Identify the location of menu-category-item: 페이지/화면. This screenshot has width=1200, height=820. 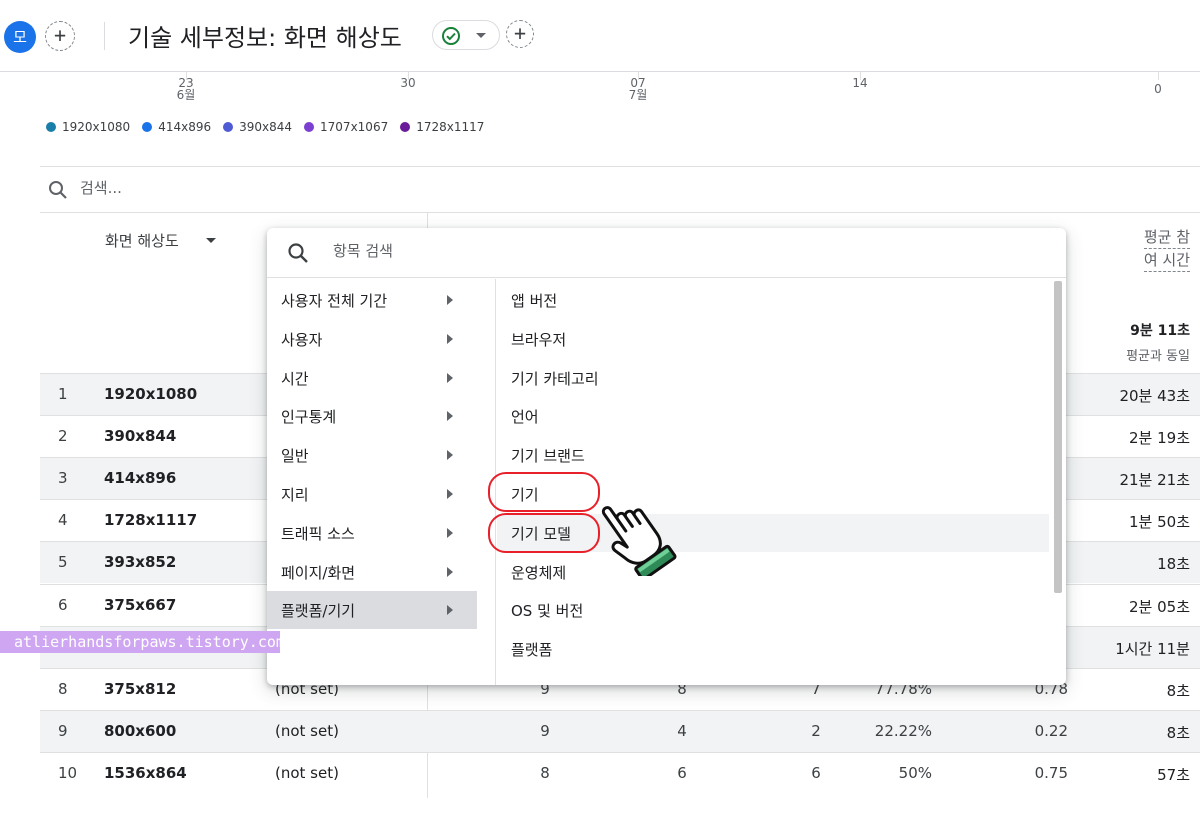
(372, 572).